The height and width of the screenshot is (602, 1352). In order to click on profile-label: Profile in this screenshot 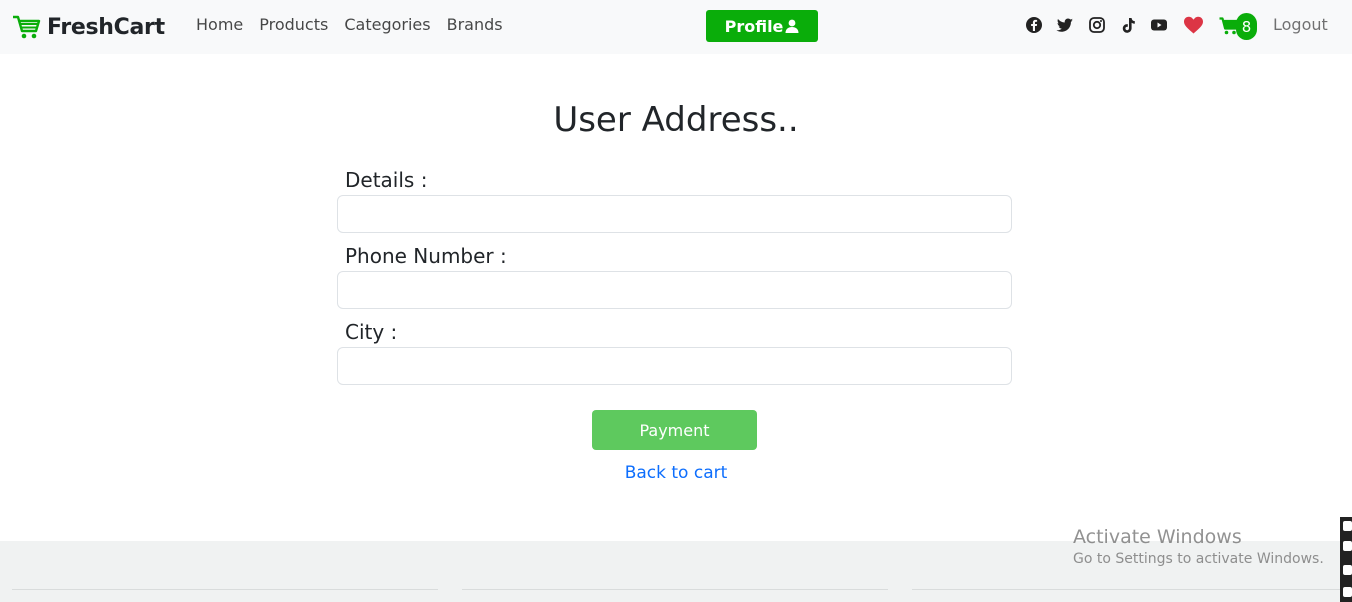, I will do `click(754, 26)`.